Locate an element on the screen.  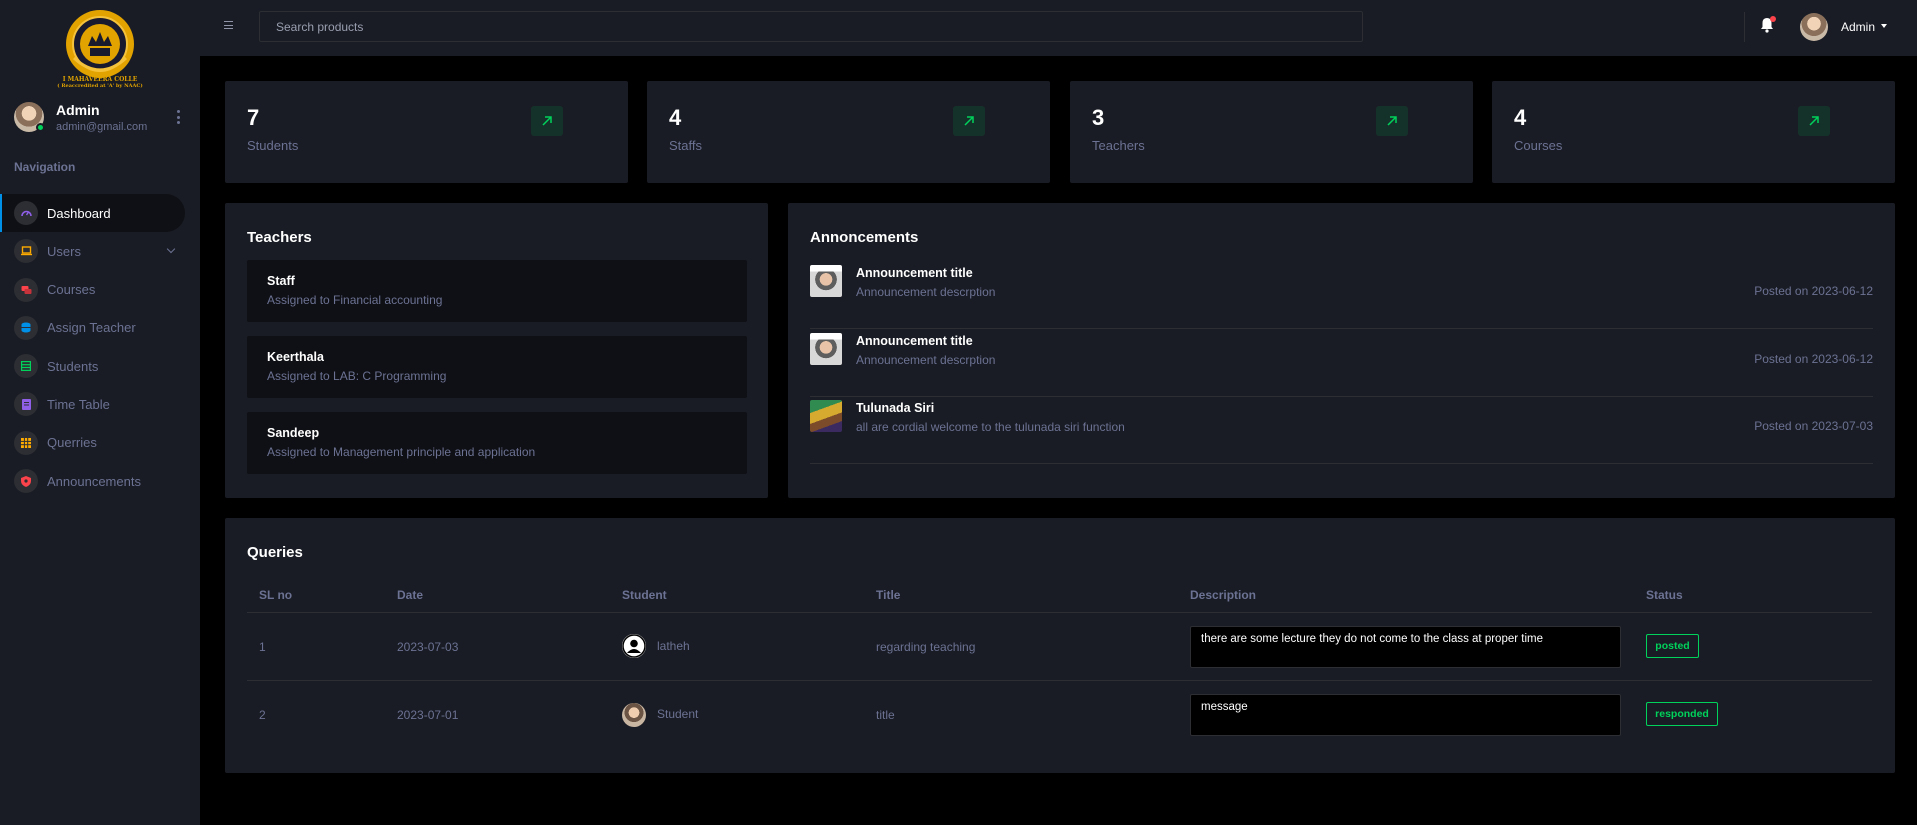
document-icon is located at coordinates (26, 404).